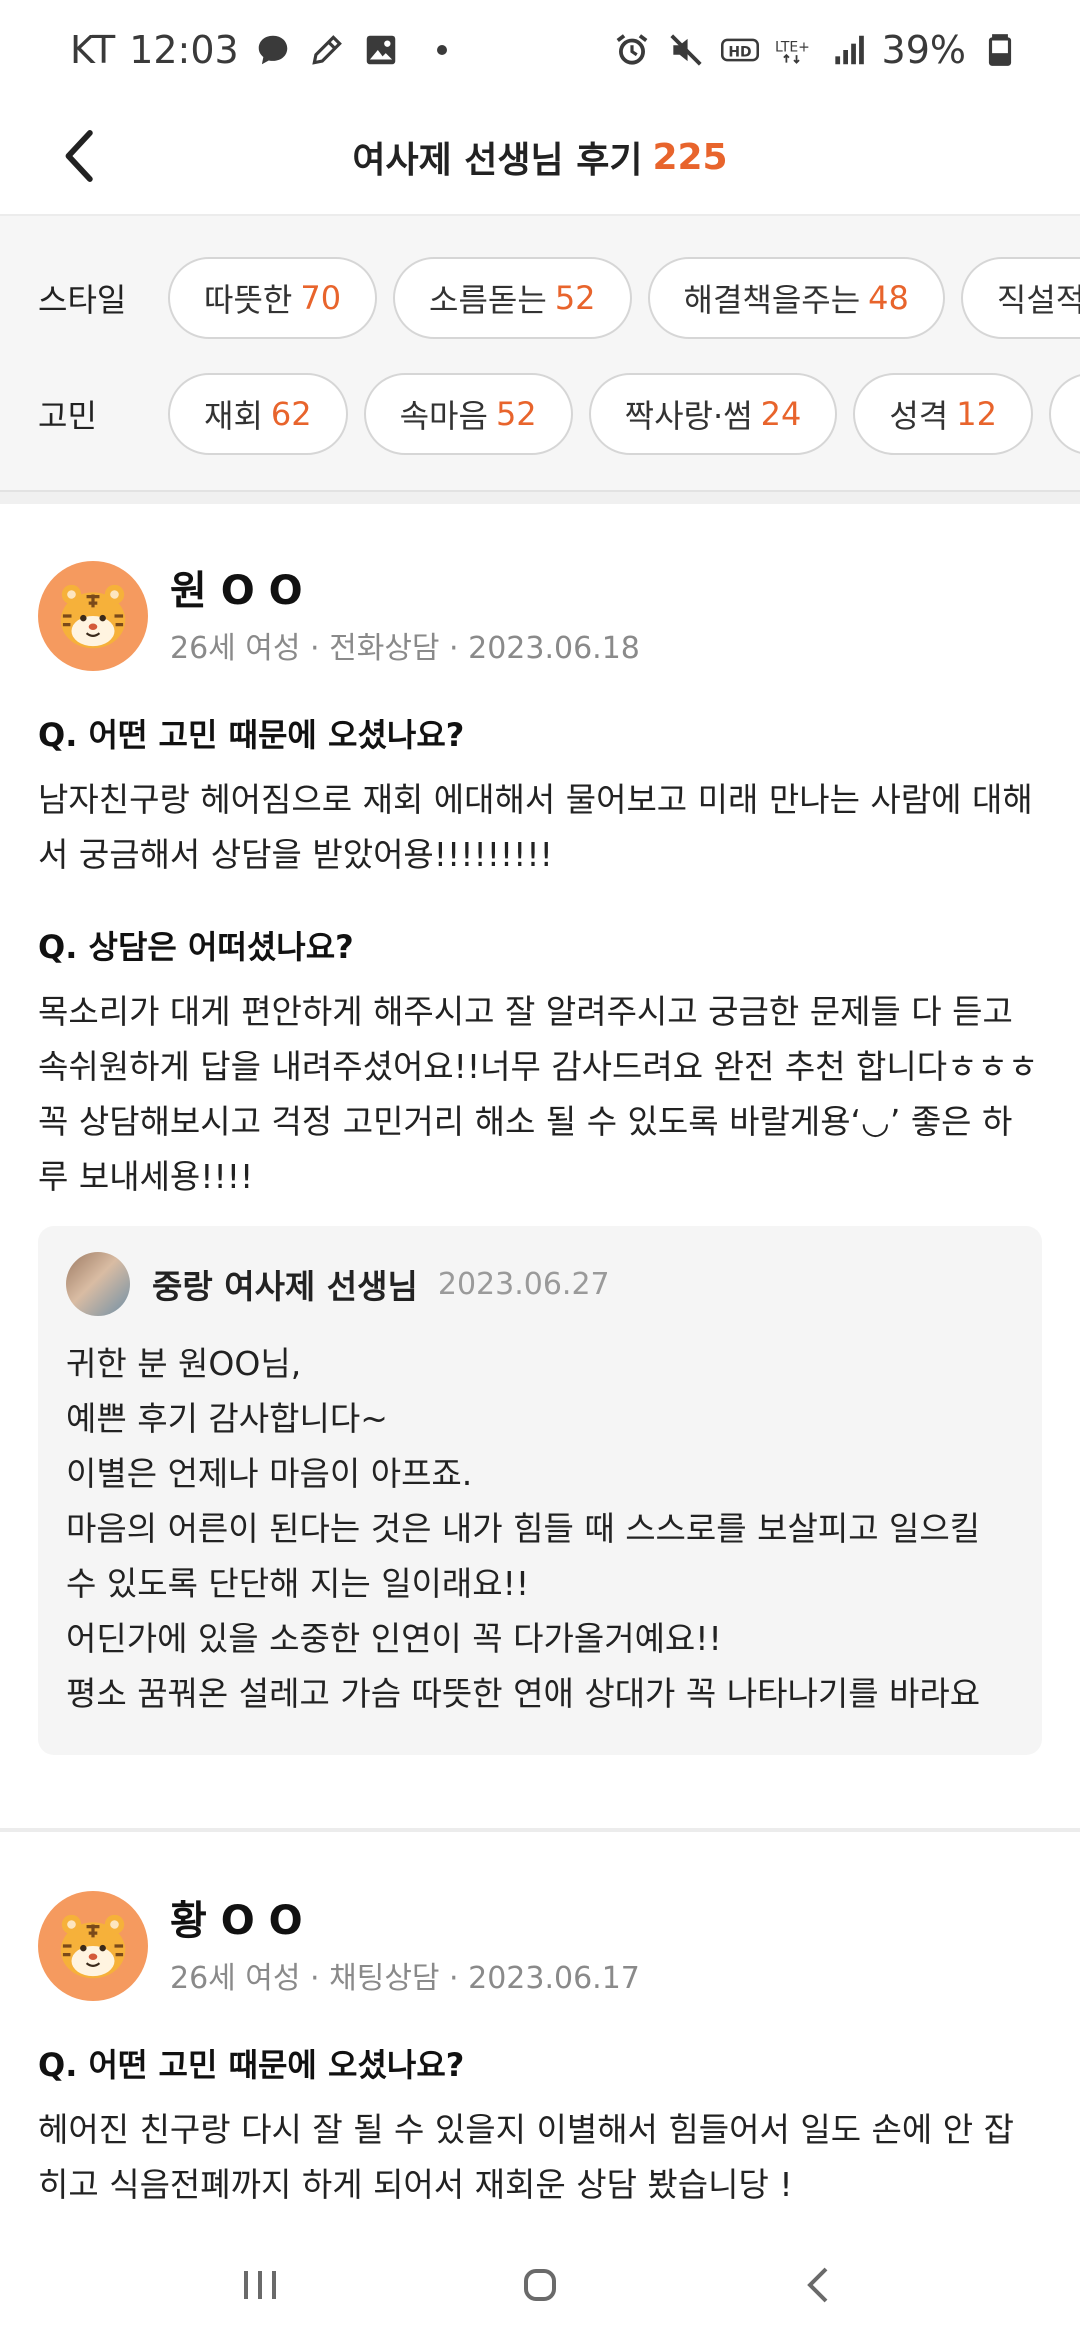 This screenshot has width=1080, height=2340. I want to click on back-icon, so click(817, 2285).